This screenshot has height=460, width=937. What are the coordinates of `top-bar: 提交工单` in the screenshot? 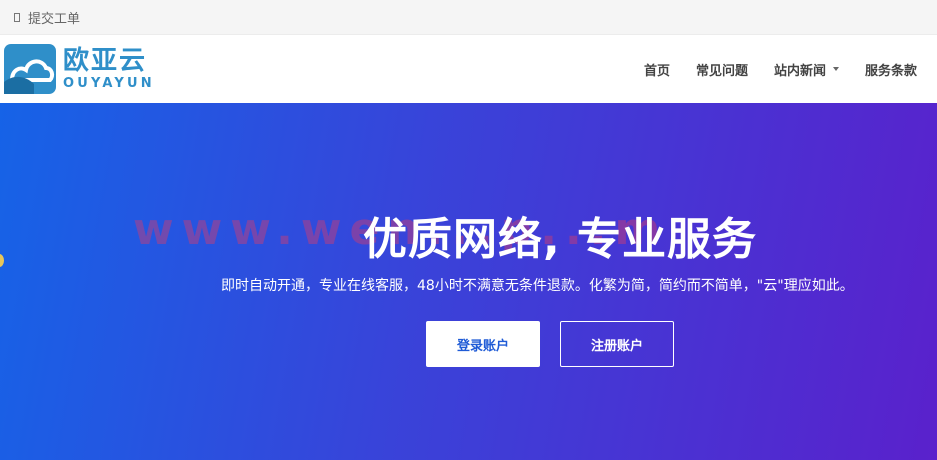 It's located at (468, 17).